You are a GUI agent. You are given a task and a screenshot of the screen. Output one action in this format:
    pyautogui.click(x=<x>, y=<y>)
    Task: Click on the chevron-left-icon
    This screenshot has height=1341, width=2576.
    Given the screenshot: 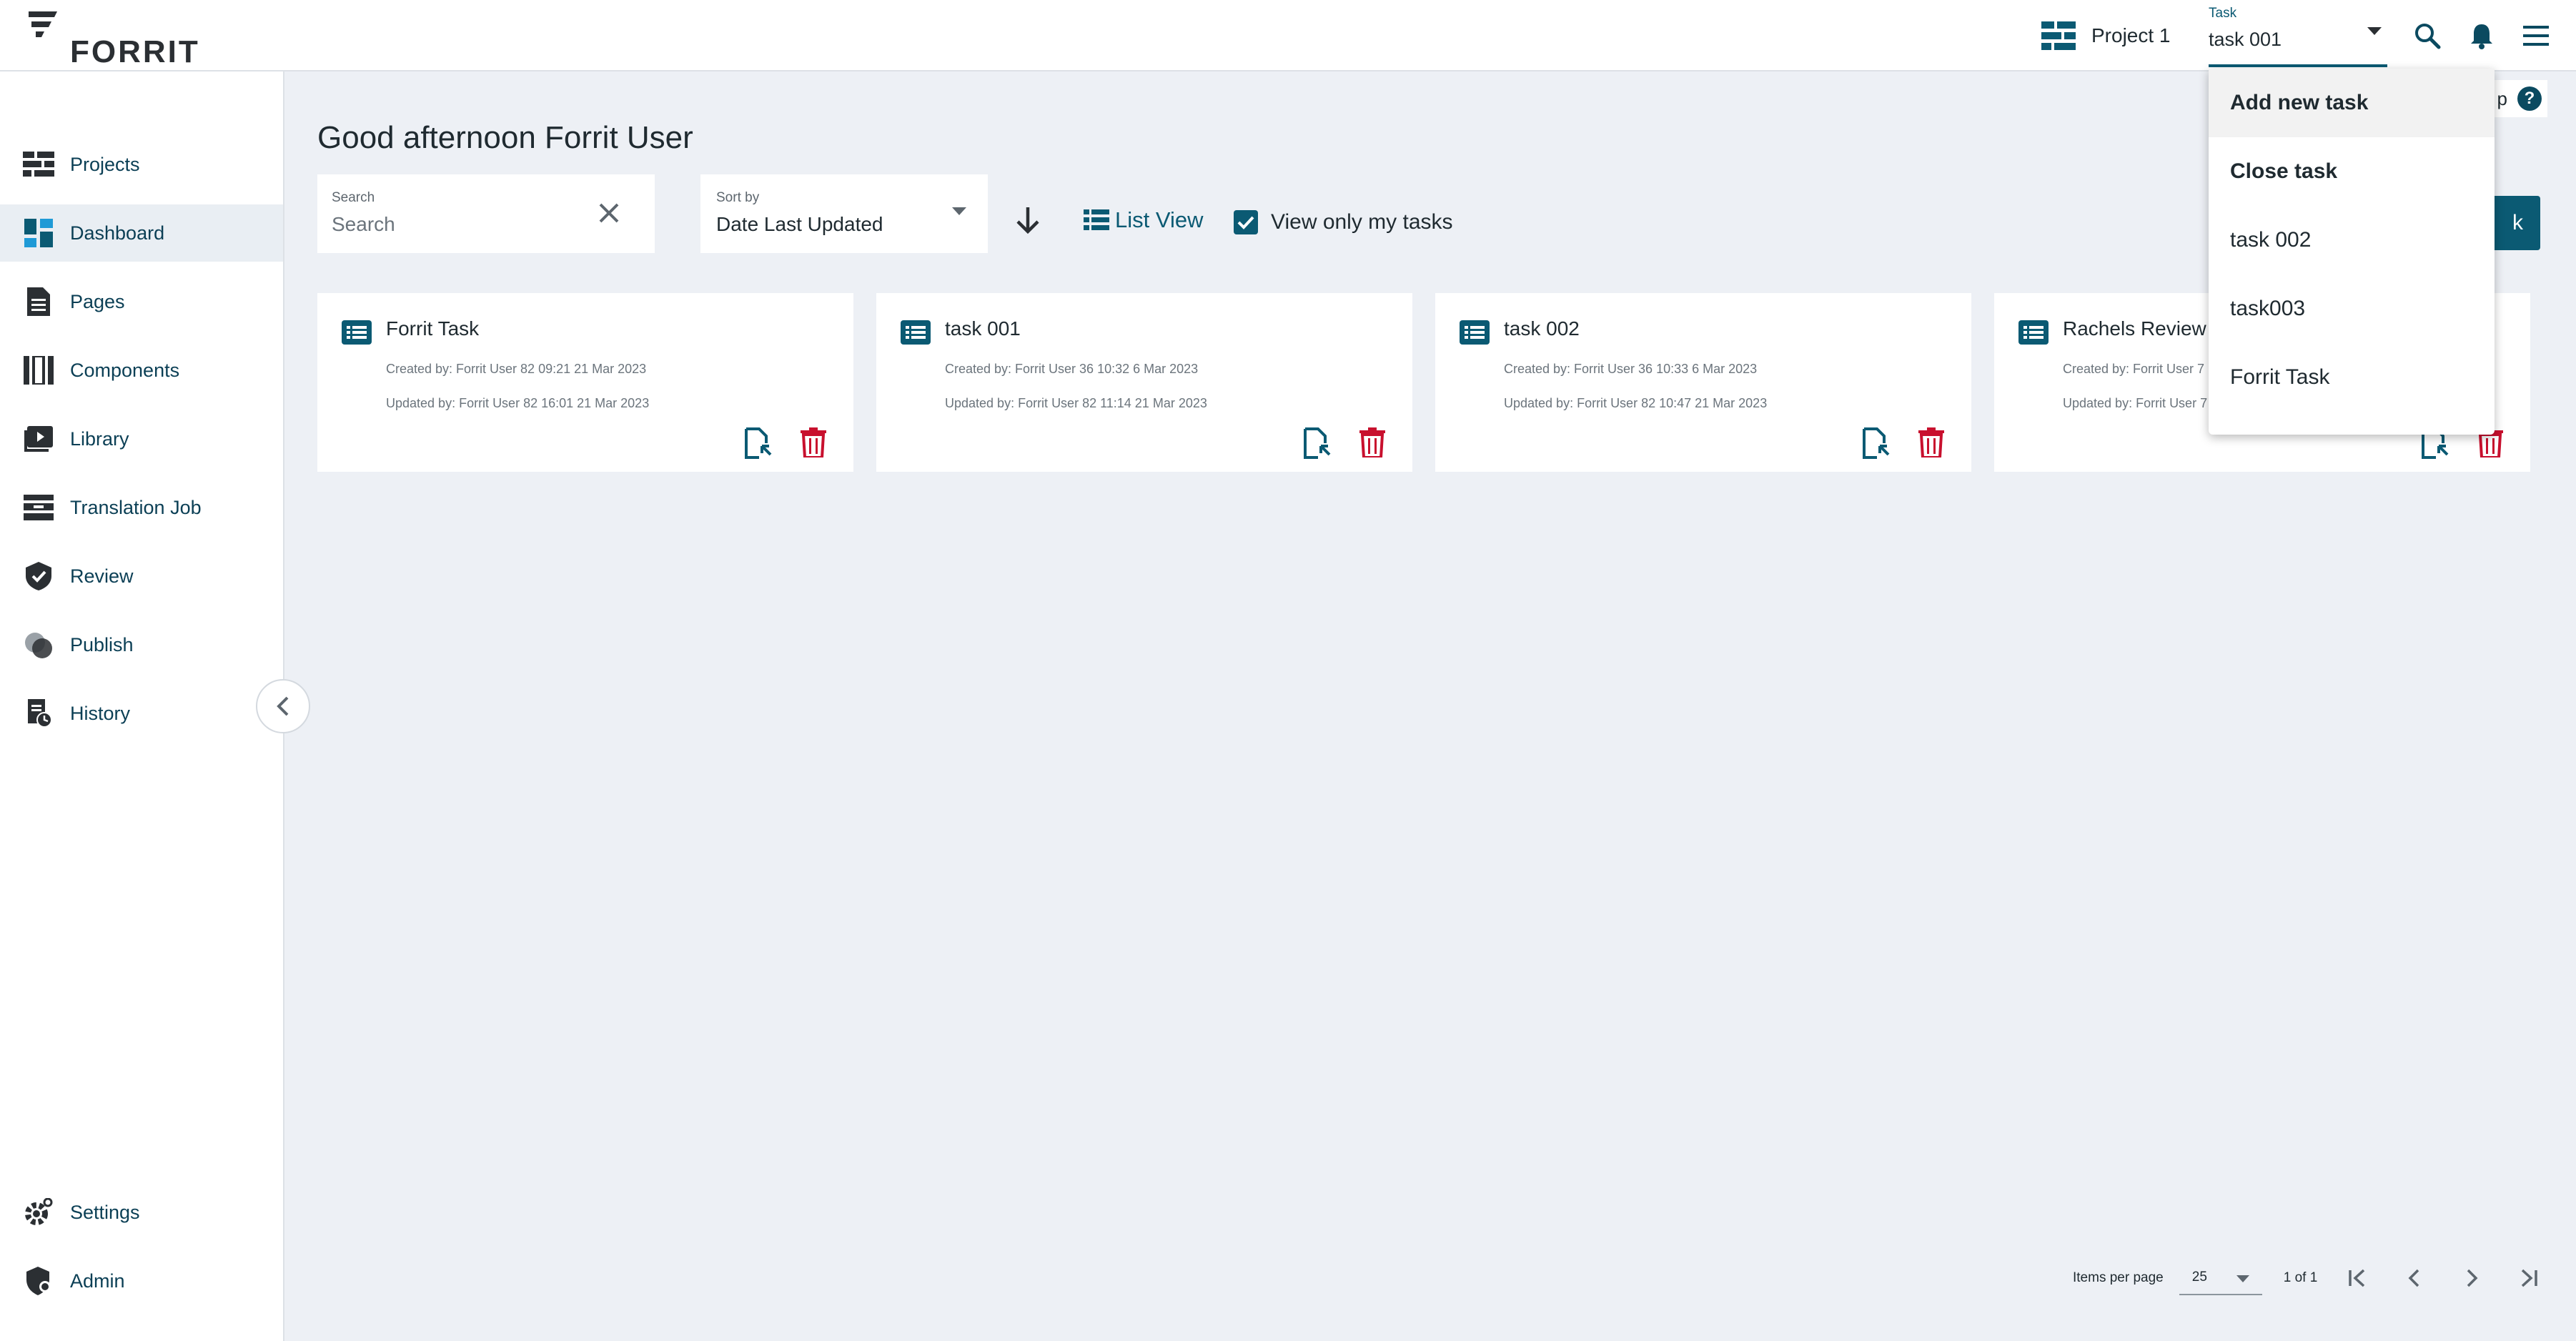 What is the action you would take?
    pyautogui.click(x=283, y=706)
    